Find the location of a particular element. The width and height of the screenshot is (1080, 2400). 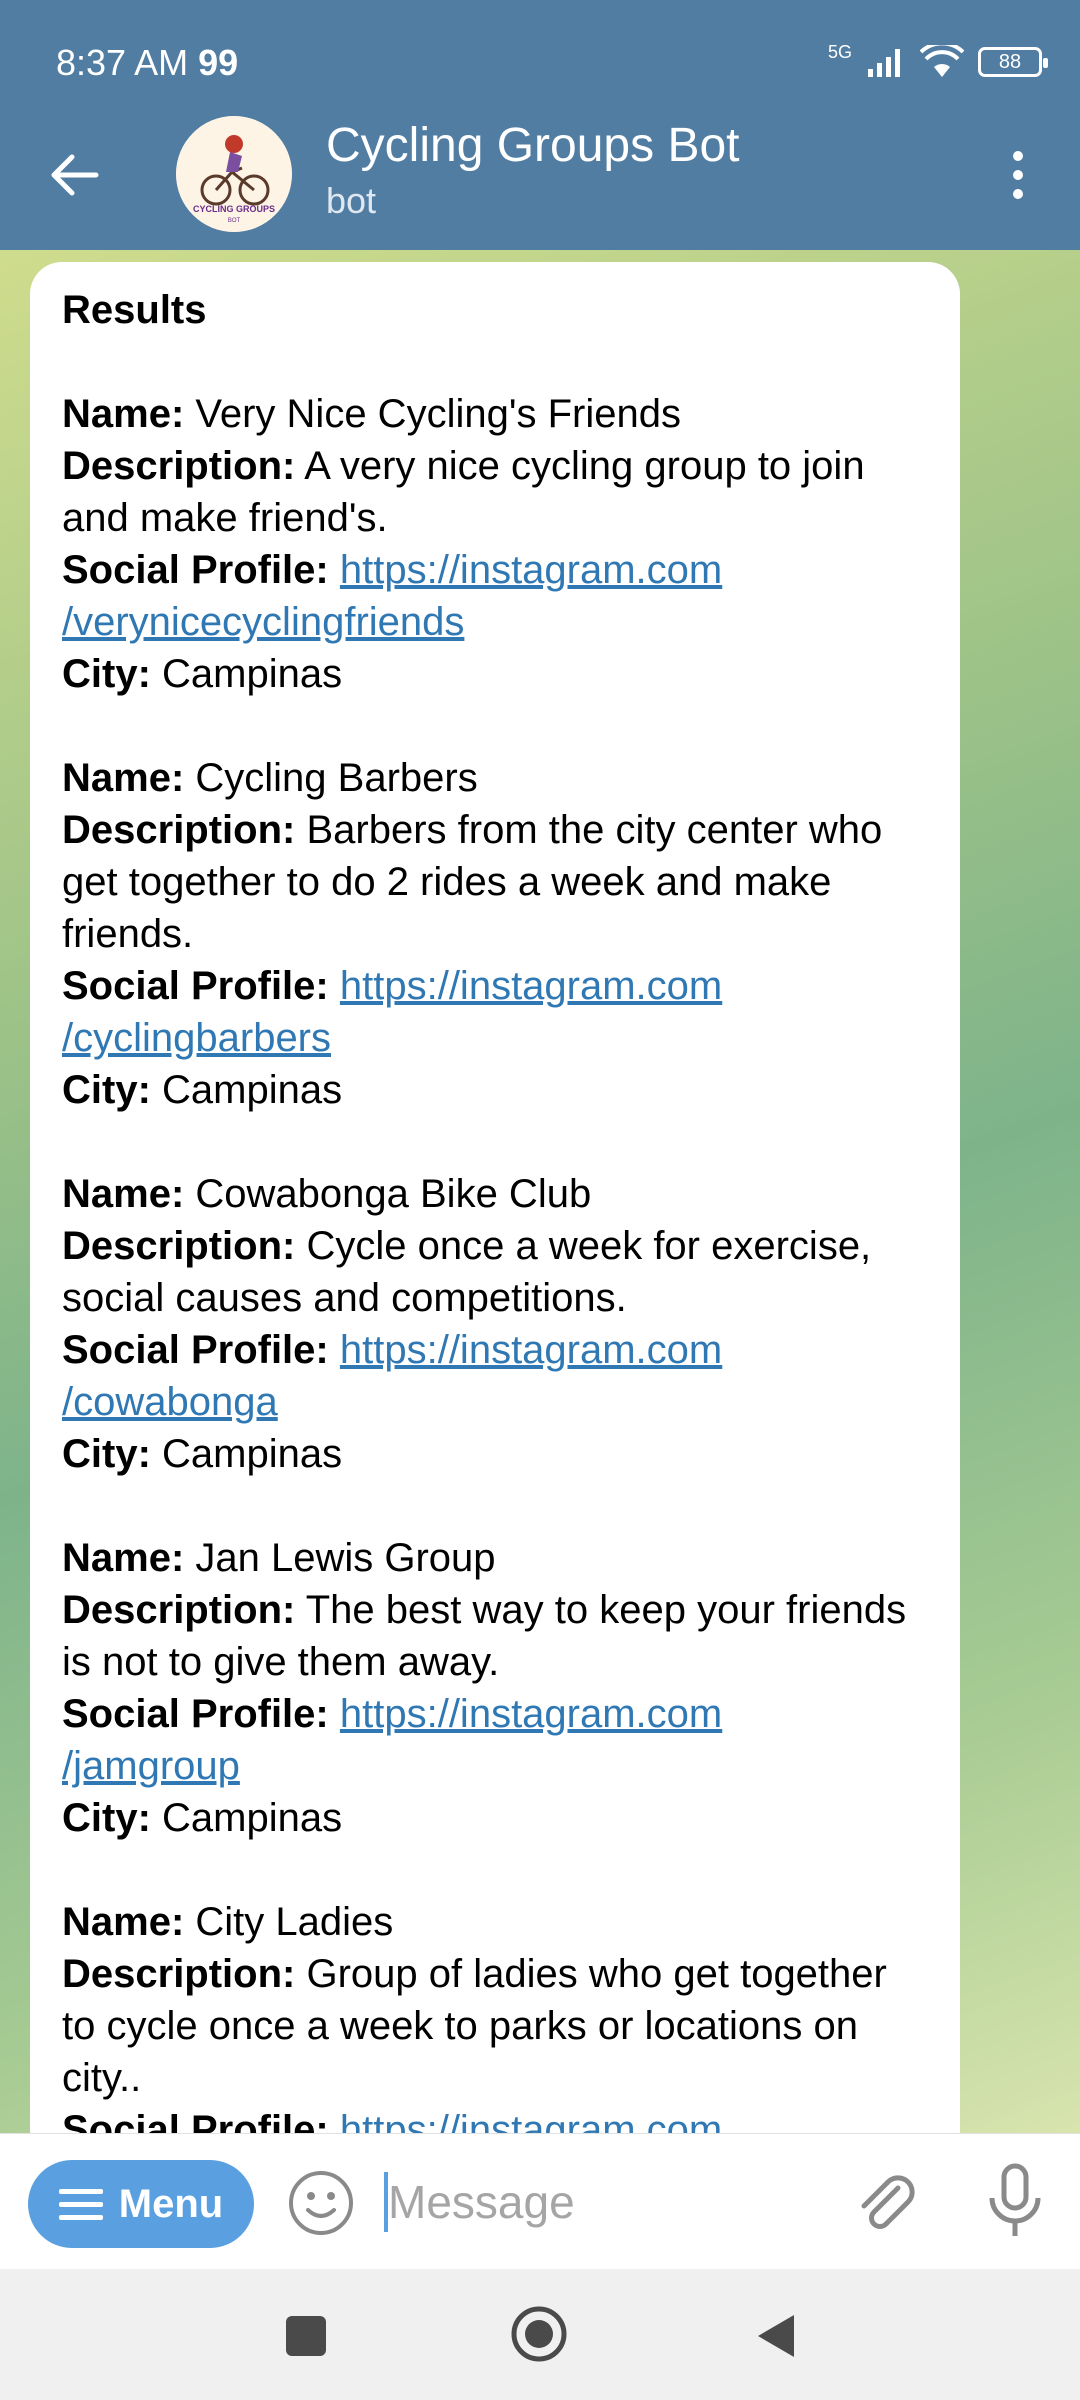

group-name: City Ladies is located at coordinates (294, 1922).